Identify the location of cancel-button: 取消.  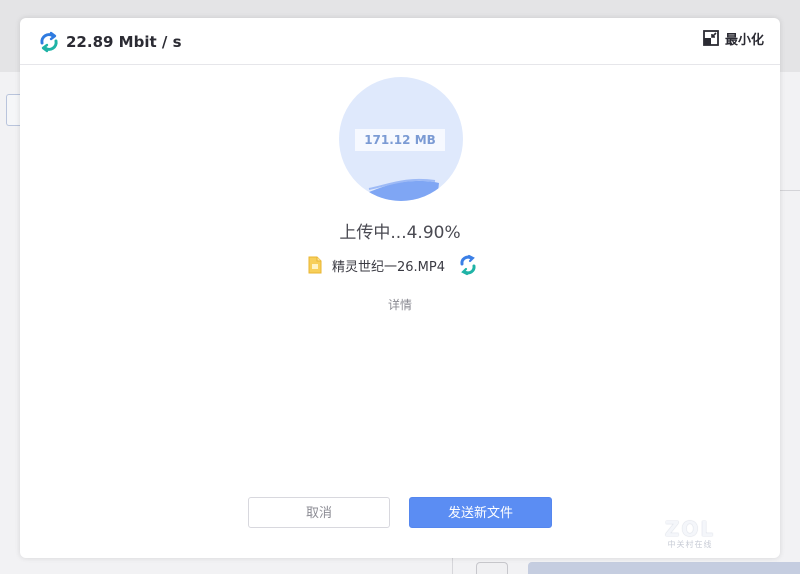
(319, 512).